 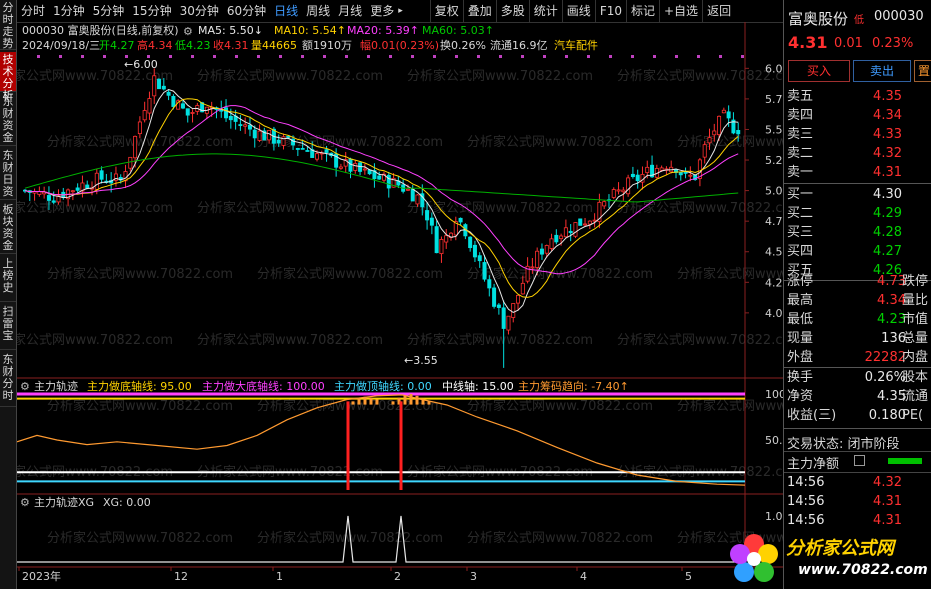 What do you see at coordinates (188, 31) in the screenshot?
I see `settings-icon: ⚙` at bounding box center [188, 31].